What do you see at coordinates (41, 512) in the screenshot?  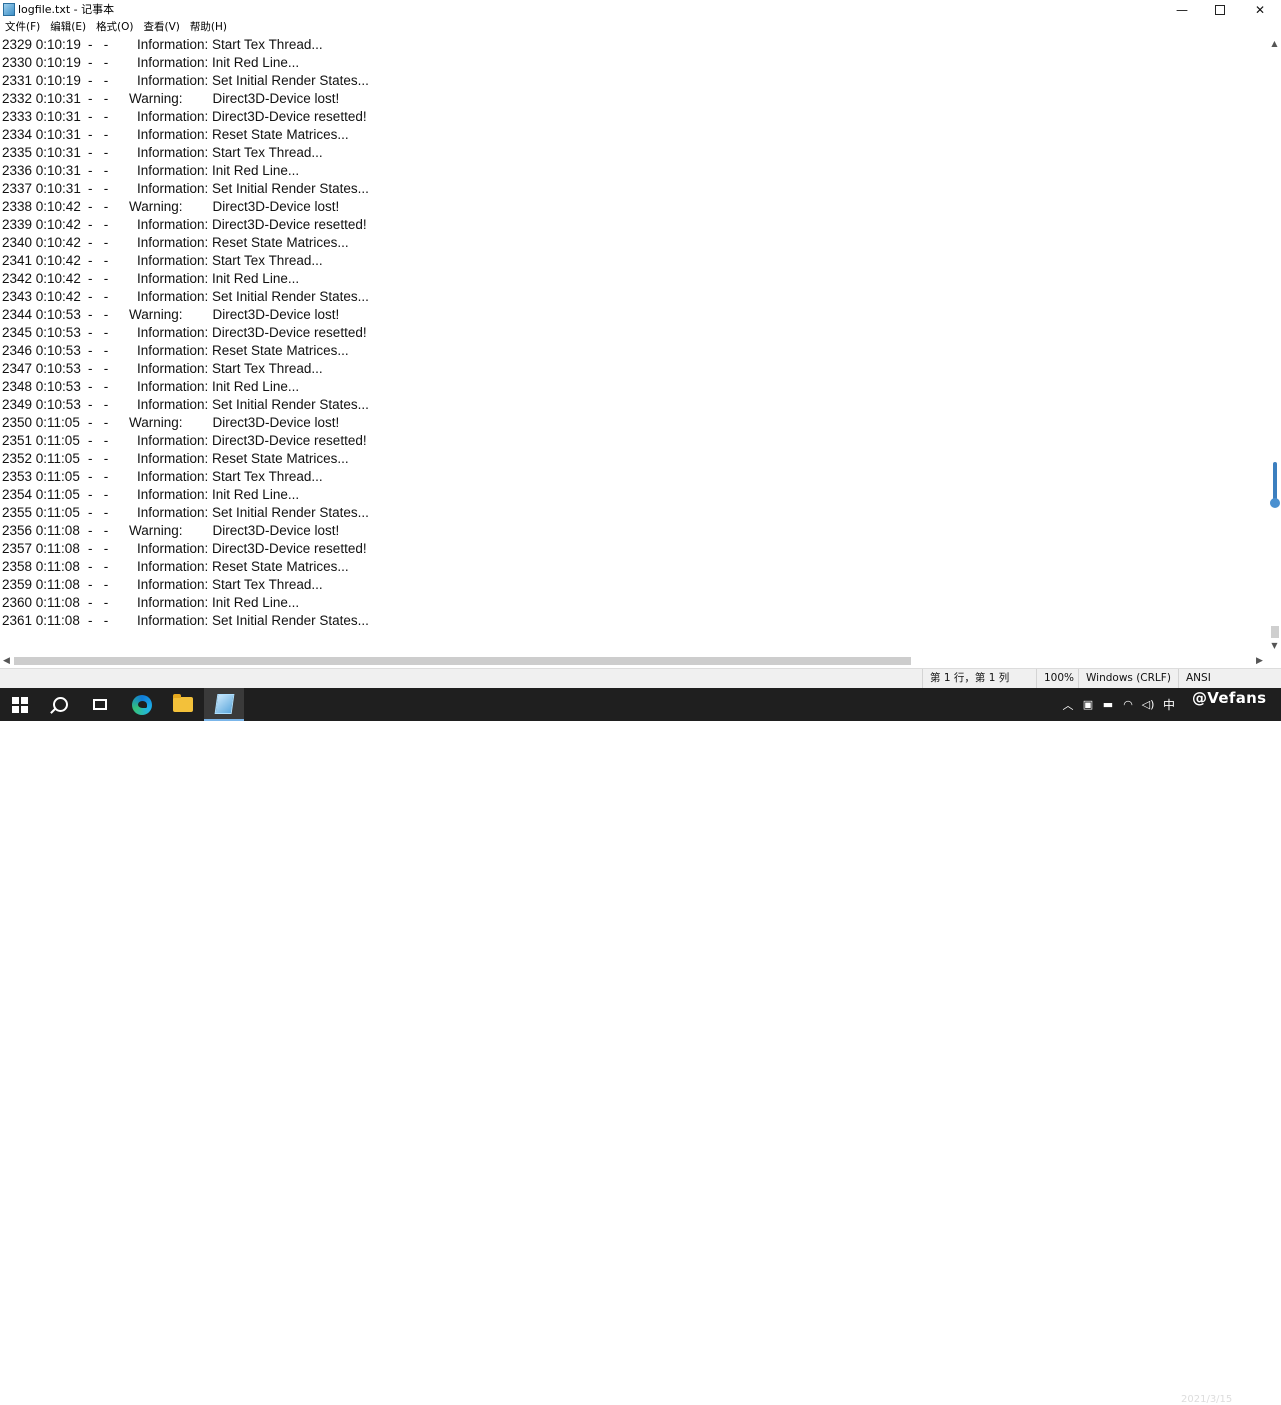 I see `log-line-number-time: 2355 0:11:05` at bounding box center [41, 512].